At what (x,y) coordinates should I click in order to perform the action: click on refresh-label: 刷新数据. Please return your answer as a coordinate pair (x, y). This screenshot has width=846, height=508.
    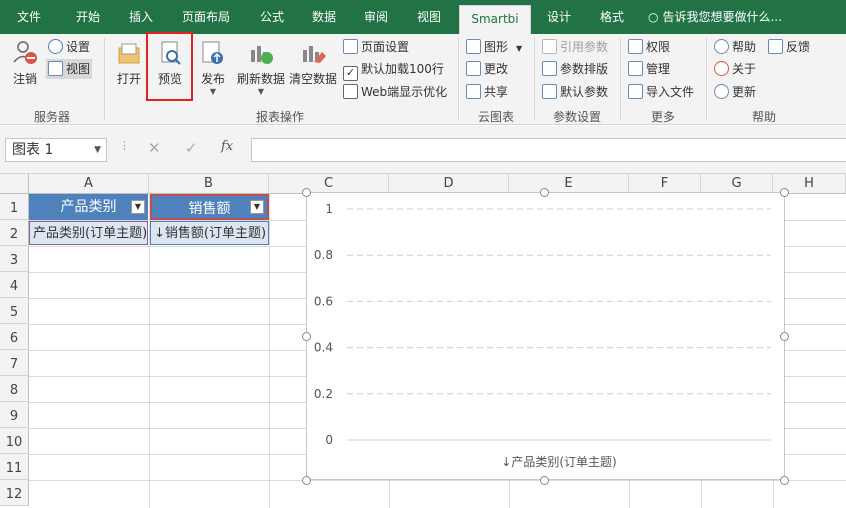
    Looking at the image, I should click on (260, 79).